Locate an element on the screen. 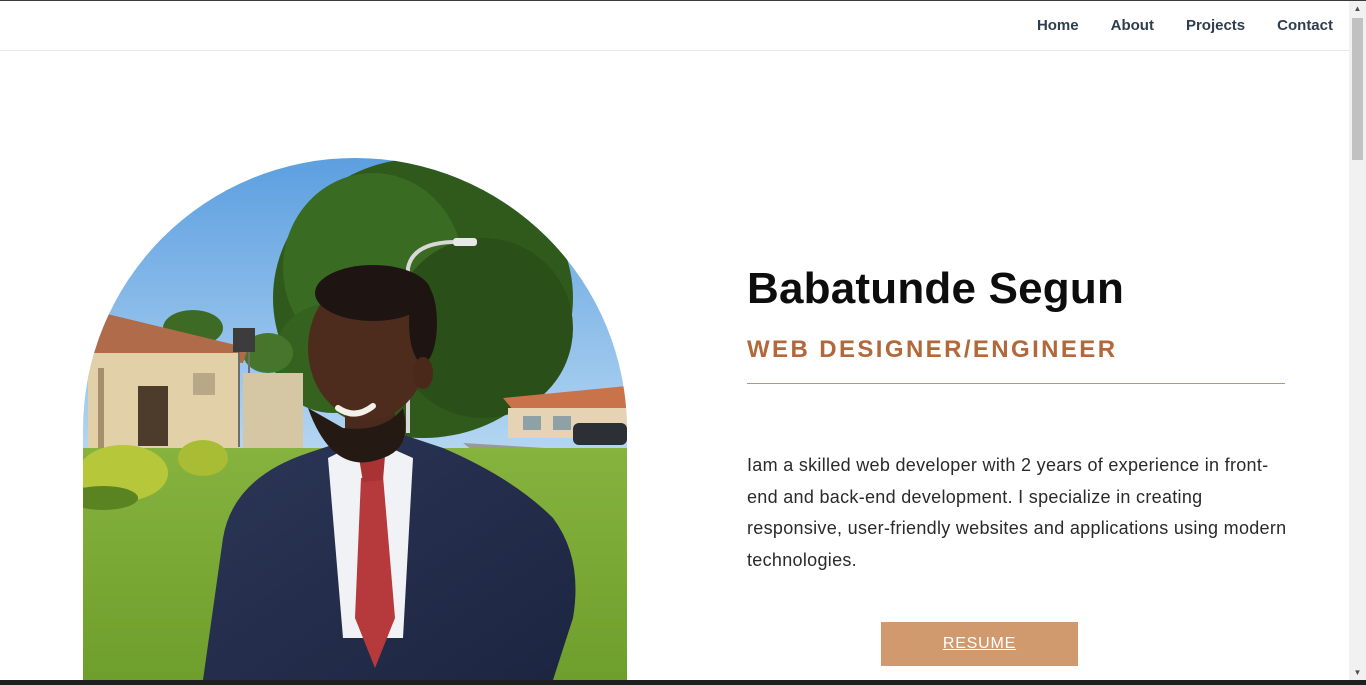  navbar: Home About Projects Contact is located at coordinates (674, 26).